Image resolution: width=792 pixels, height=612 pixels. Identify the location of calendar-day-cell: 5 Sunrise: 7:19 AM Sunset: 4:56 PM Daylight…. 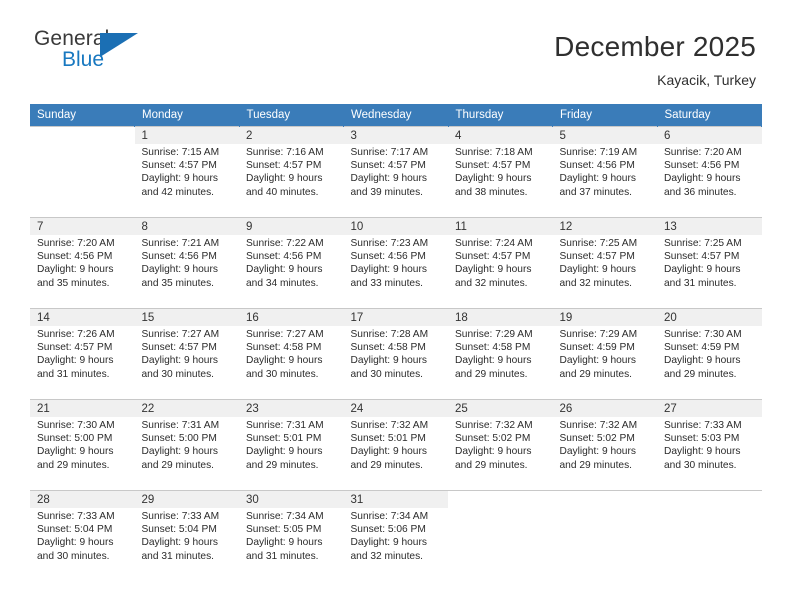
(604, 172).